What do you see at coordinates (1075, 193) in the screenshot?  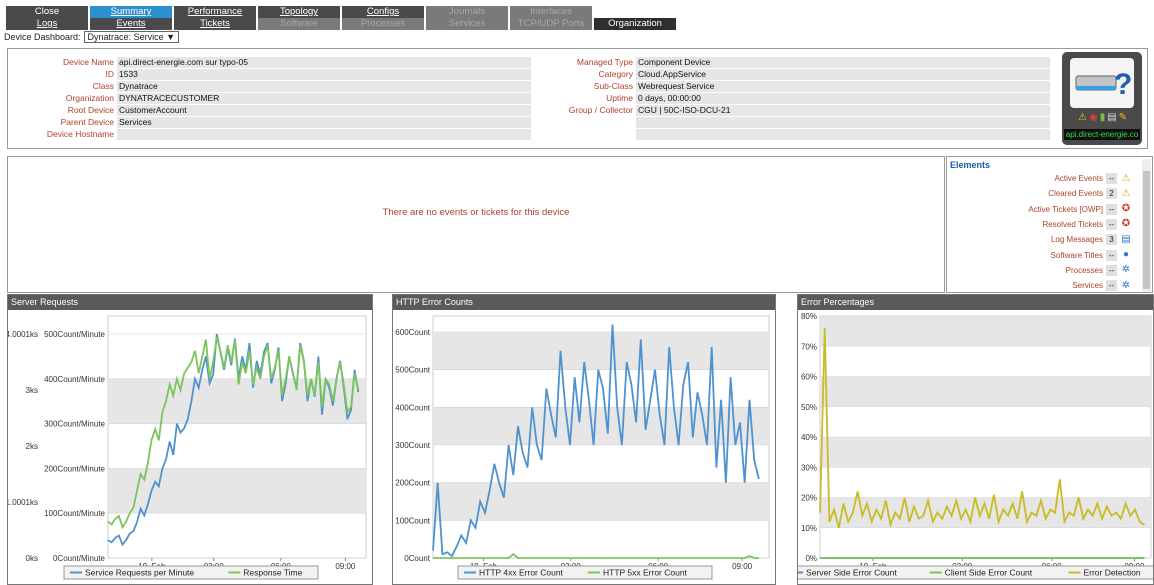 I see `element-label: Cleared Events` at bounding box center [1075, 193].